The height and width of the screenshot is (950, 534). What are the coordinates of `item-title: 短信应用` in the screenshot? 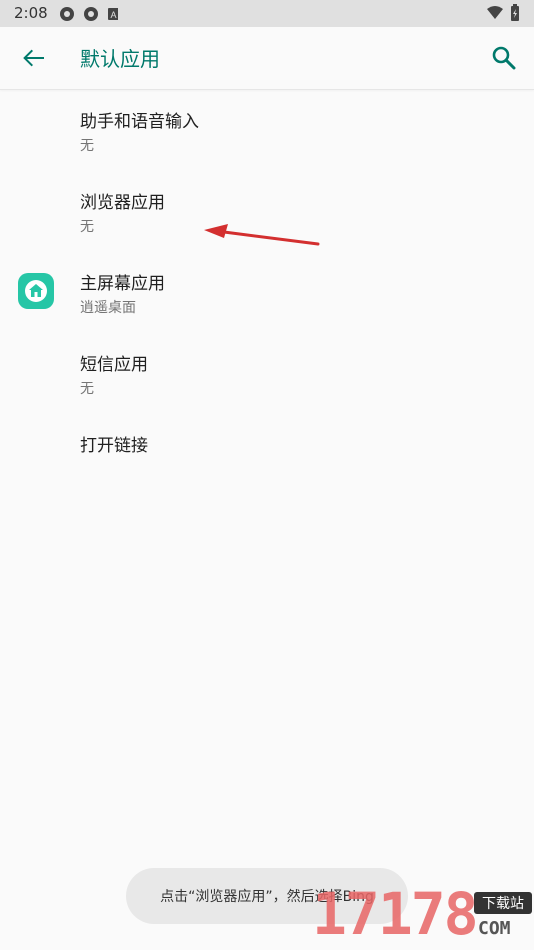 It's located at (114, 365).